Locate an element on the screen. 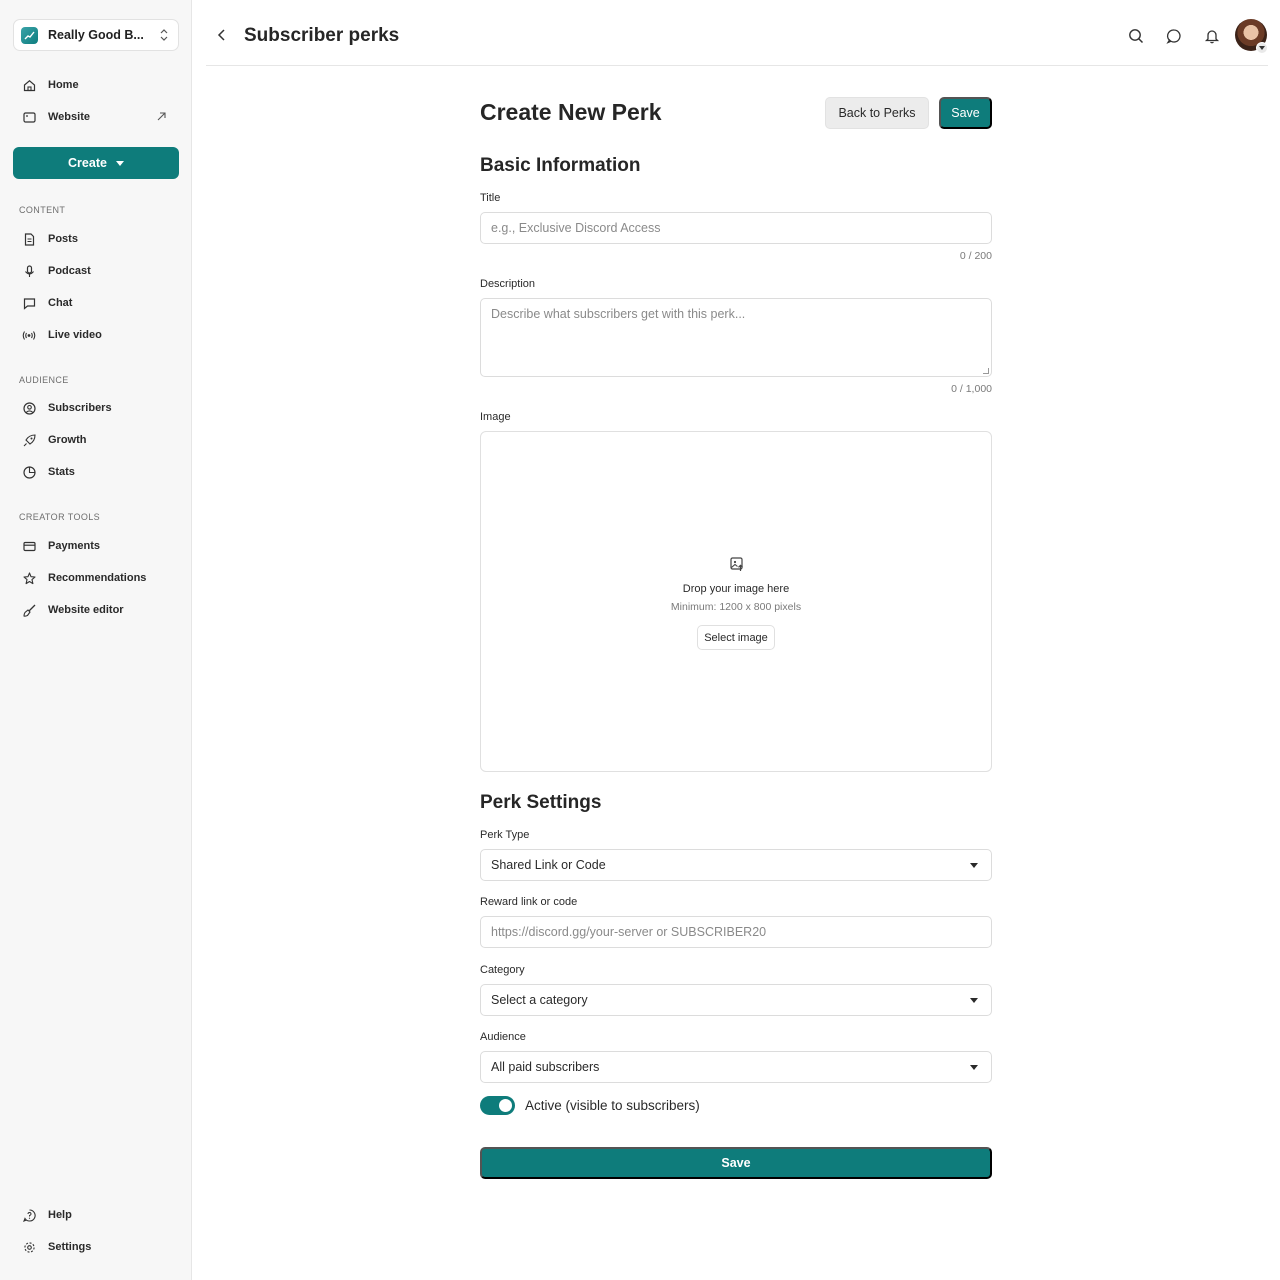  create-button-label: Create is located at coordinates (87, 163).